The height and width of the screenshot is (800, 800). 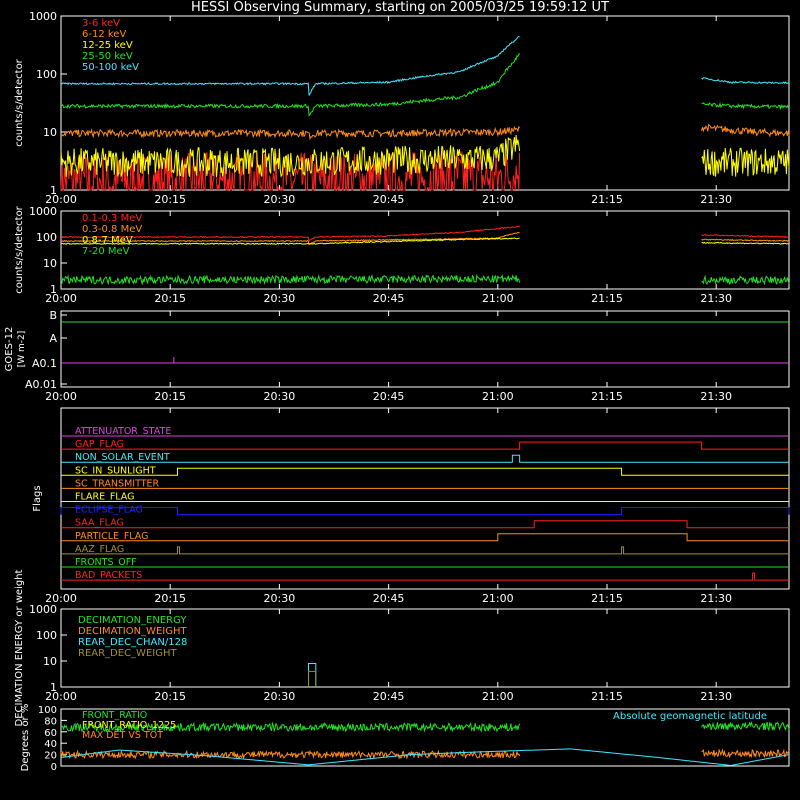 What do you see at coordinates (43, 211) in the screenshot?
I see `panel-gamma-ytick-label: 1000` at bounding box center [43, 211].